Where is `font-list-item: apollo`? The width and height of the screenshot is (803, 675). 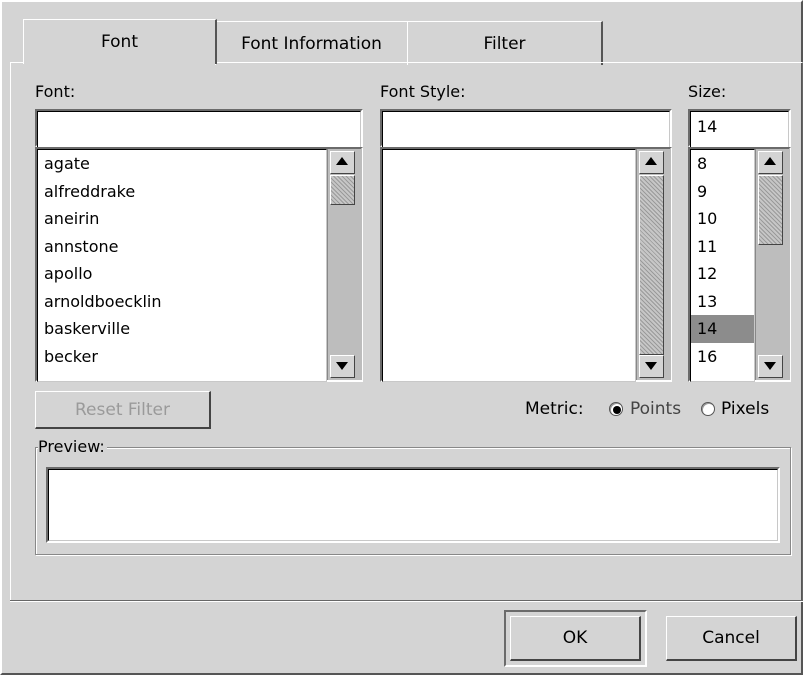 font-list-item: apollo is located at coordinates (182, 274).